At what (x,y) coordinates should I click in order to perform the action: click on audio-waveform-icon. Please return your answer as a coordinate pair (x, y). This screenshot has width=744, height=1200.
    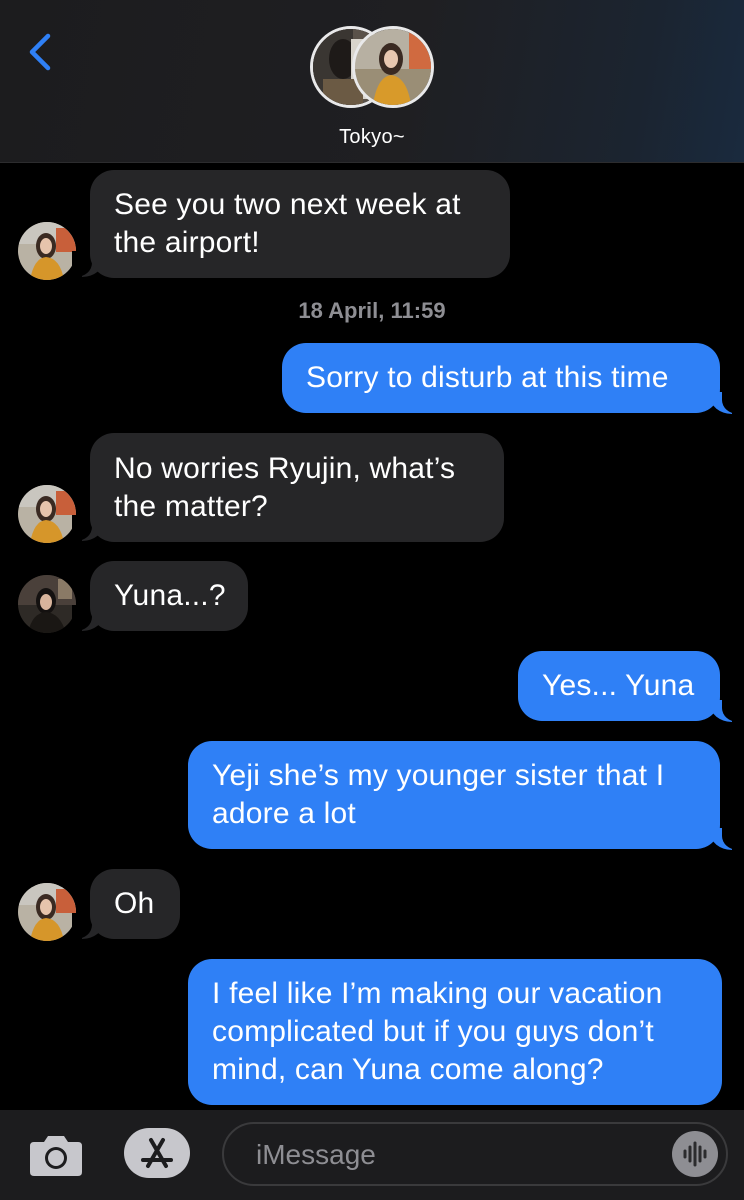
    Looking at the image, I should click on (695, 1154).